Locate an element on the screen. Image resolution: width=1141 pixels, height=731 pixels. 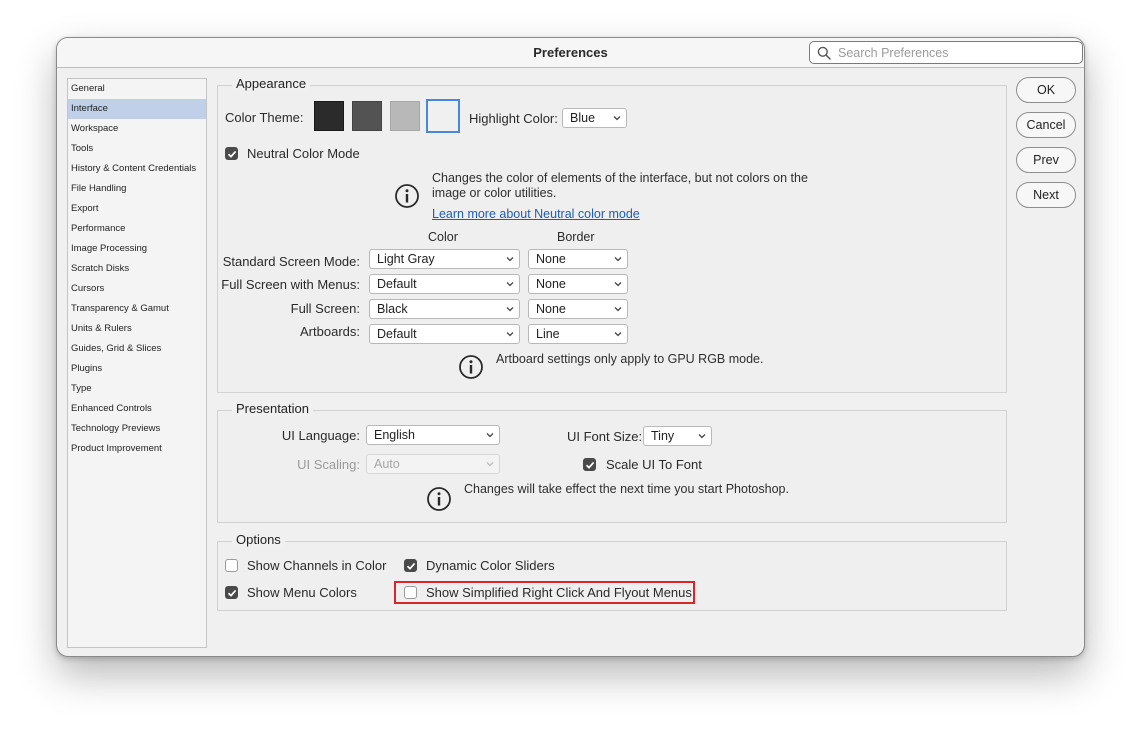
search-input is located at coordinates (956, 52).